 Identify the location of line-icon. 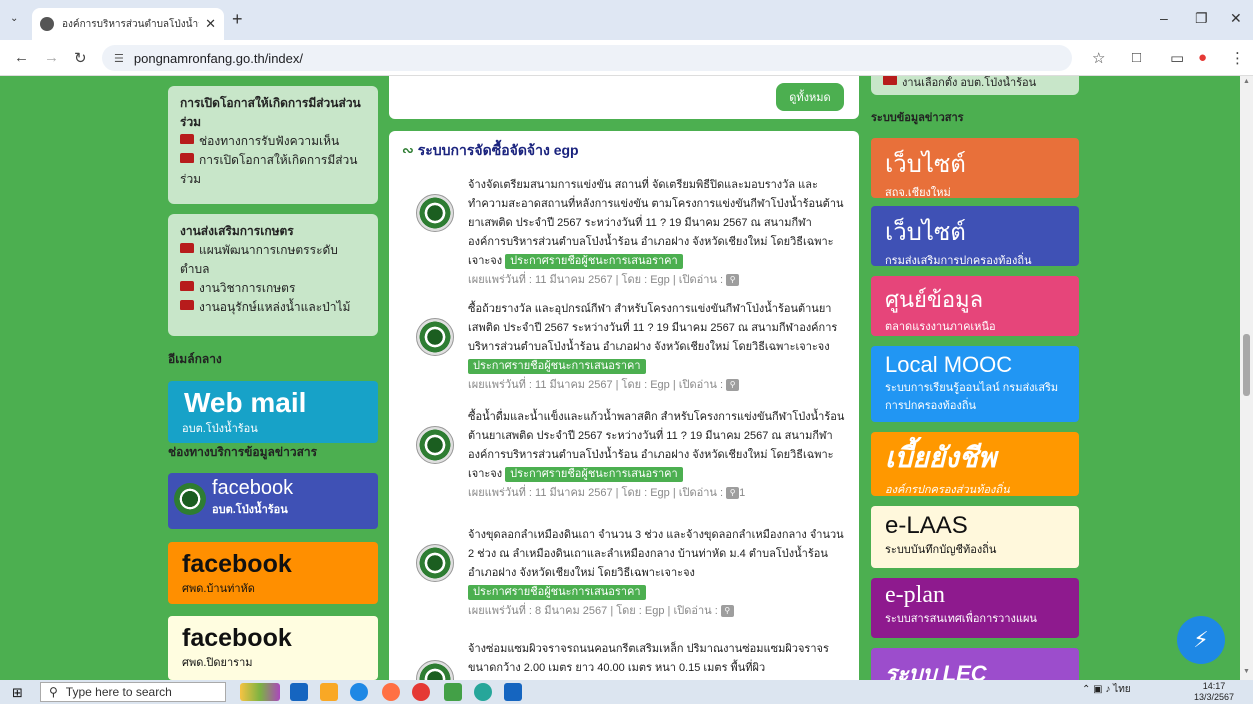
(453, 692).